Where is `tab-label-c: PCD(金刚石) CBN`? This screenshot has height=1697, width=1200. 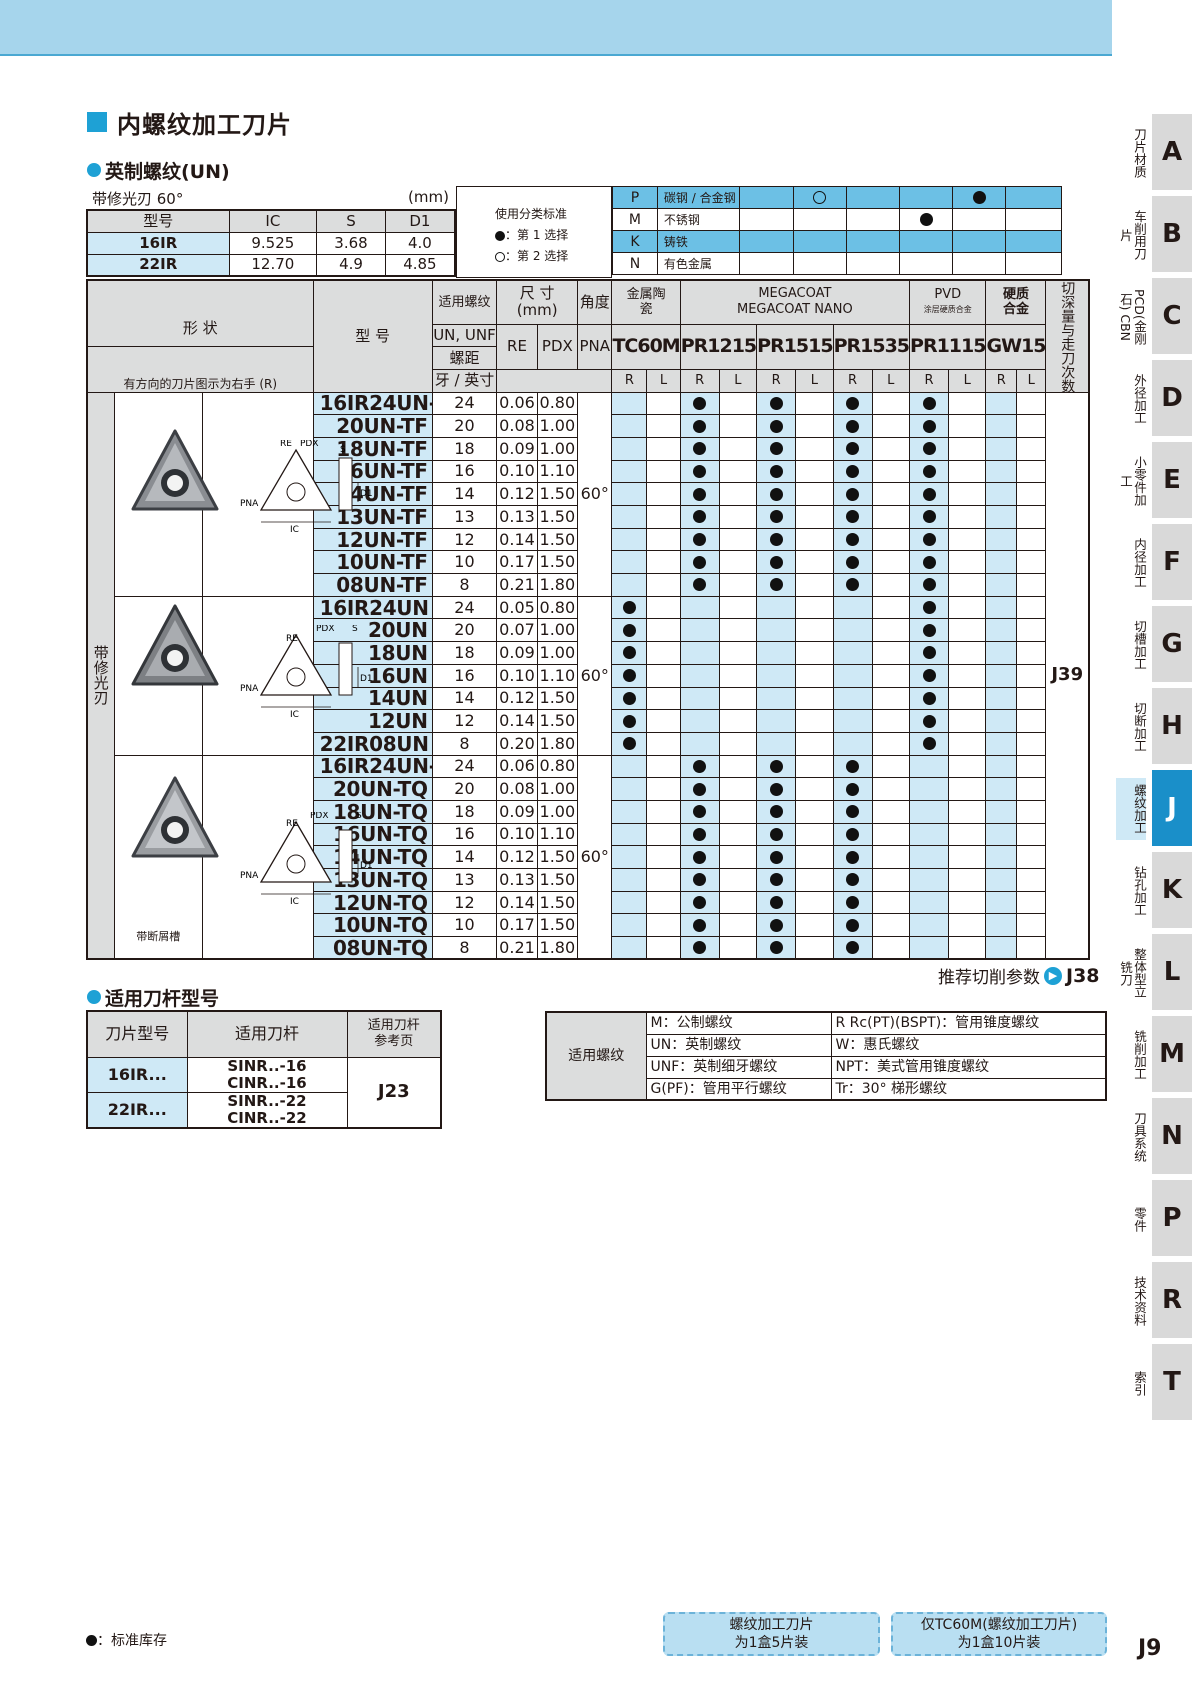
tab-label-c: PCD(金刚石) CBN is located at coordinates (1131, 317).